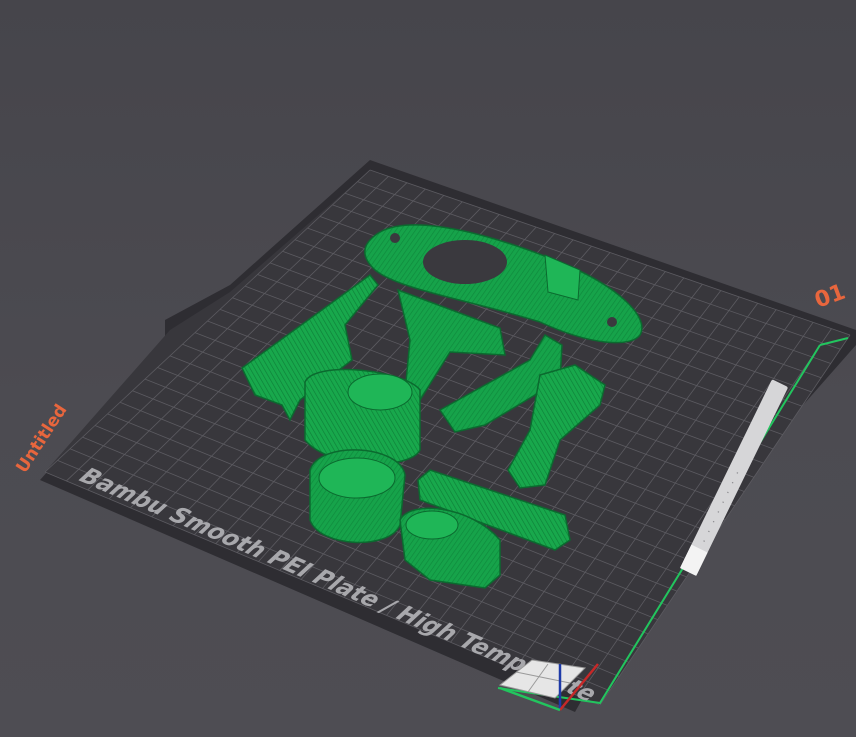  I want to click on model-part-ring-clamp, so click(357, 496).